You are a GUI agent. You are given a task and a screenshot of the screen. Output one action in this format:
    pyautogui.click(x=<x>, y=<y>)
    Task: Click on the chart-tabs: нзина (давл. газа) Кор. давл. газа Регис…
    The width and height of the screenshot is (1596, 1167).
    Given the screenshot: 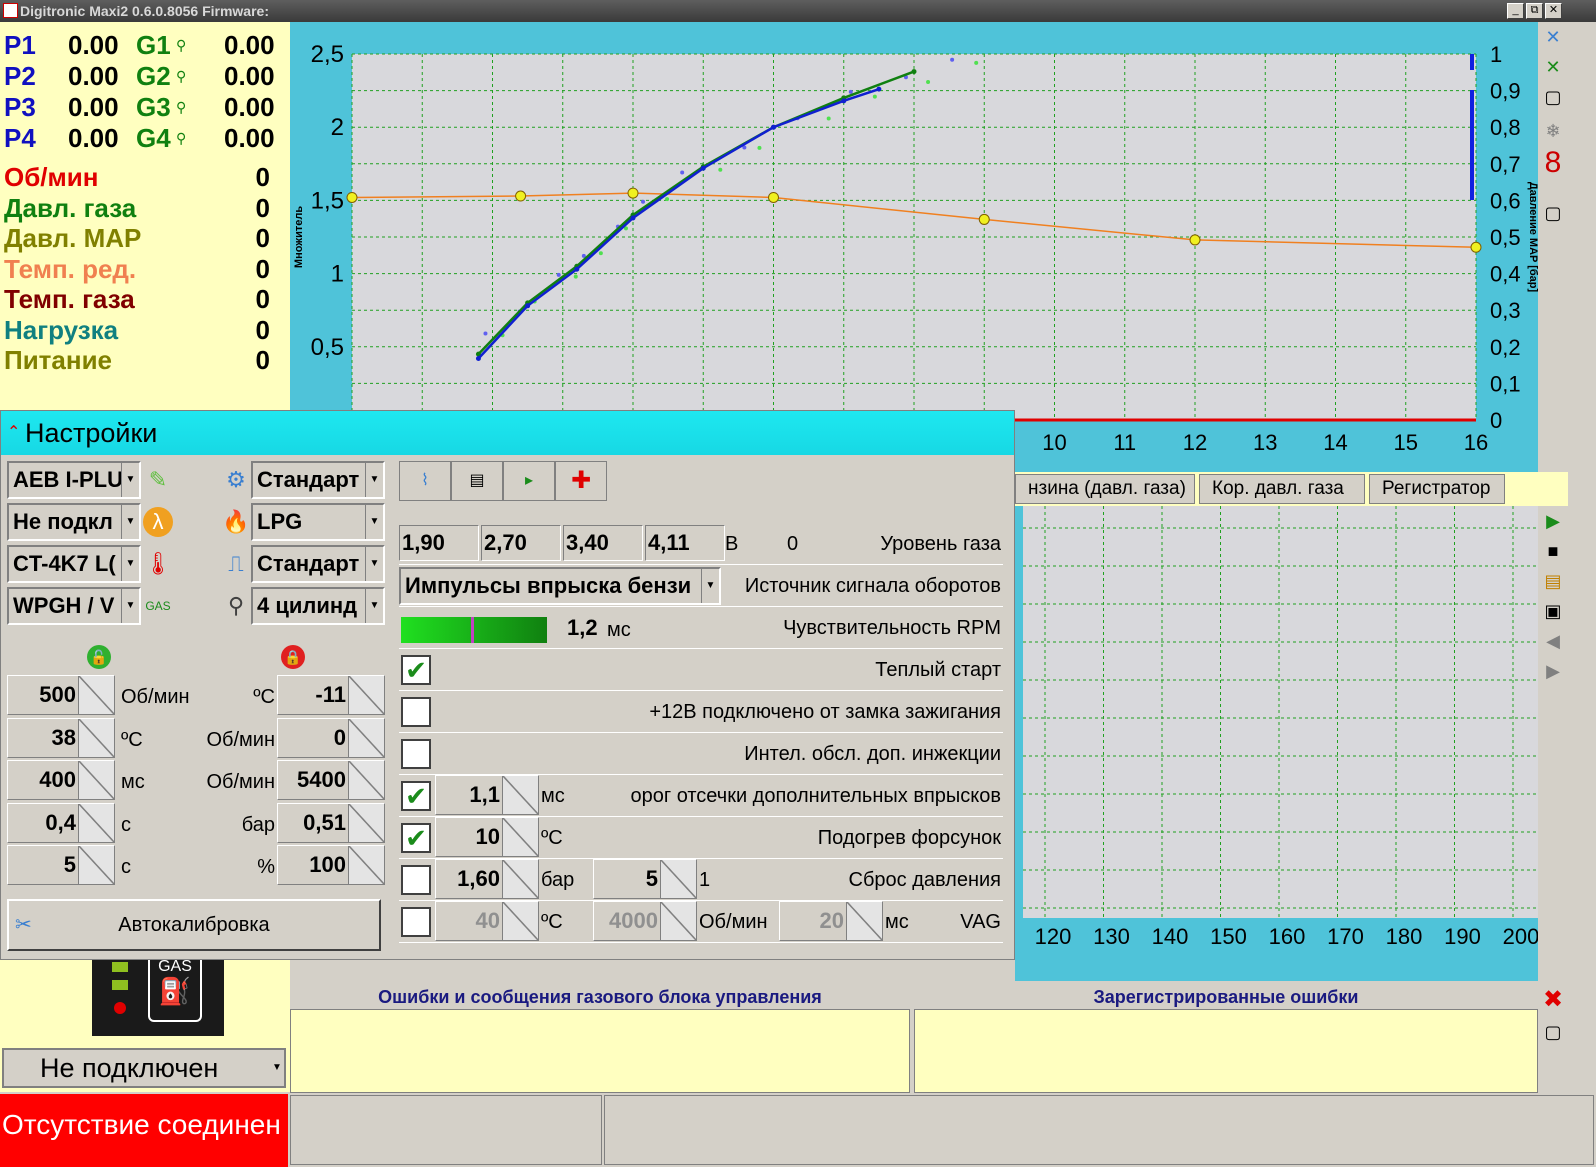 What is the action you would take?
    pyautogui.click(x=1291, y=489)
    